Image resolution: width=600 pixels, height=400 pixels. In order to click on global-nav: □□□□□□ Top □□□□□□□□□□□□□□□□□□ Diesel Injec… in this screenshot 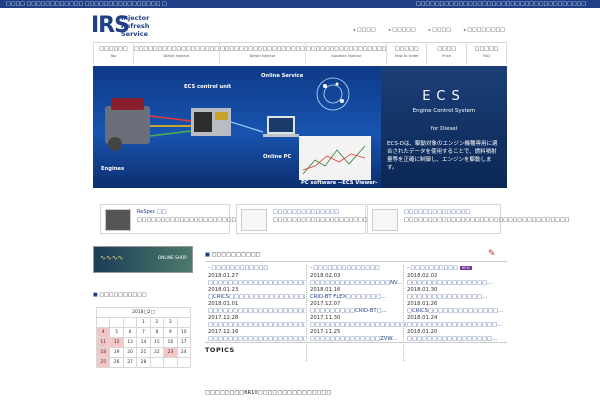, I will do `click(300, 53)`.